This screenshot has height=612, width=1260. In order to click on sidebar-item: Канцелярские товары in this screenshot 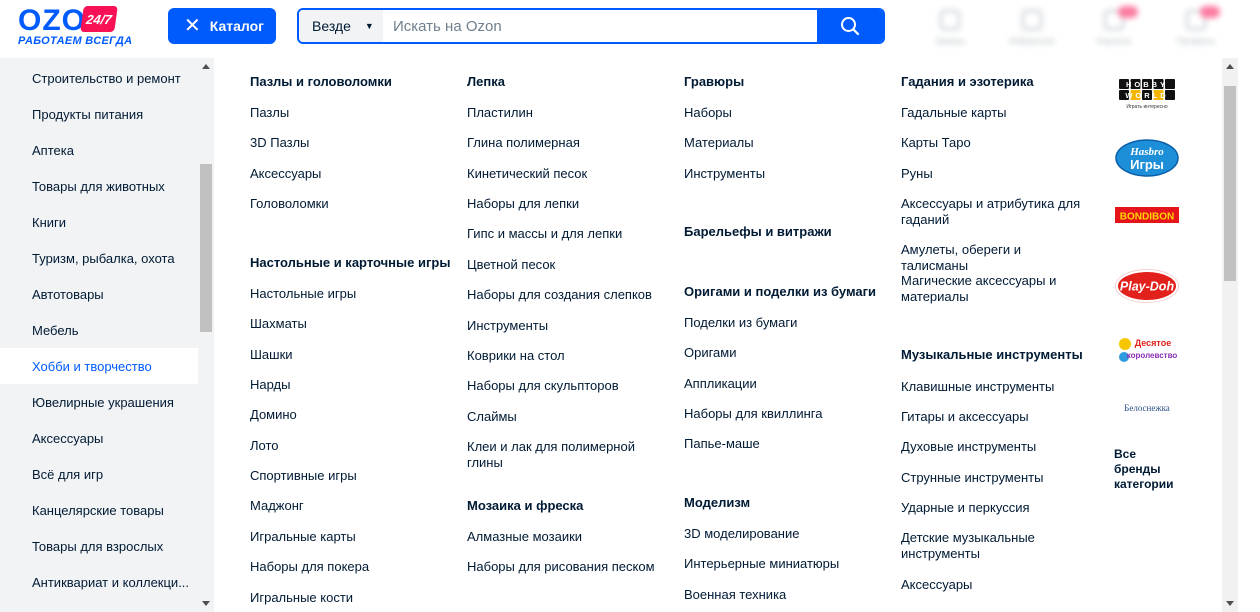, I will do `click(99, 510)`.